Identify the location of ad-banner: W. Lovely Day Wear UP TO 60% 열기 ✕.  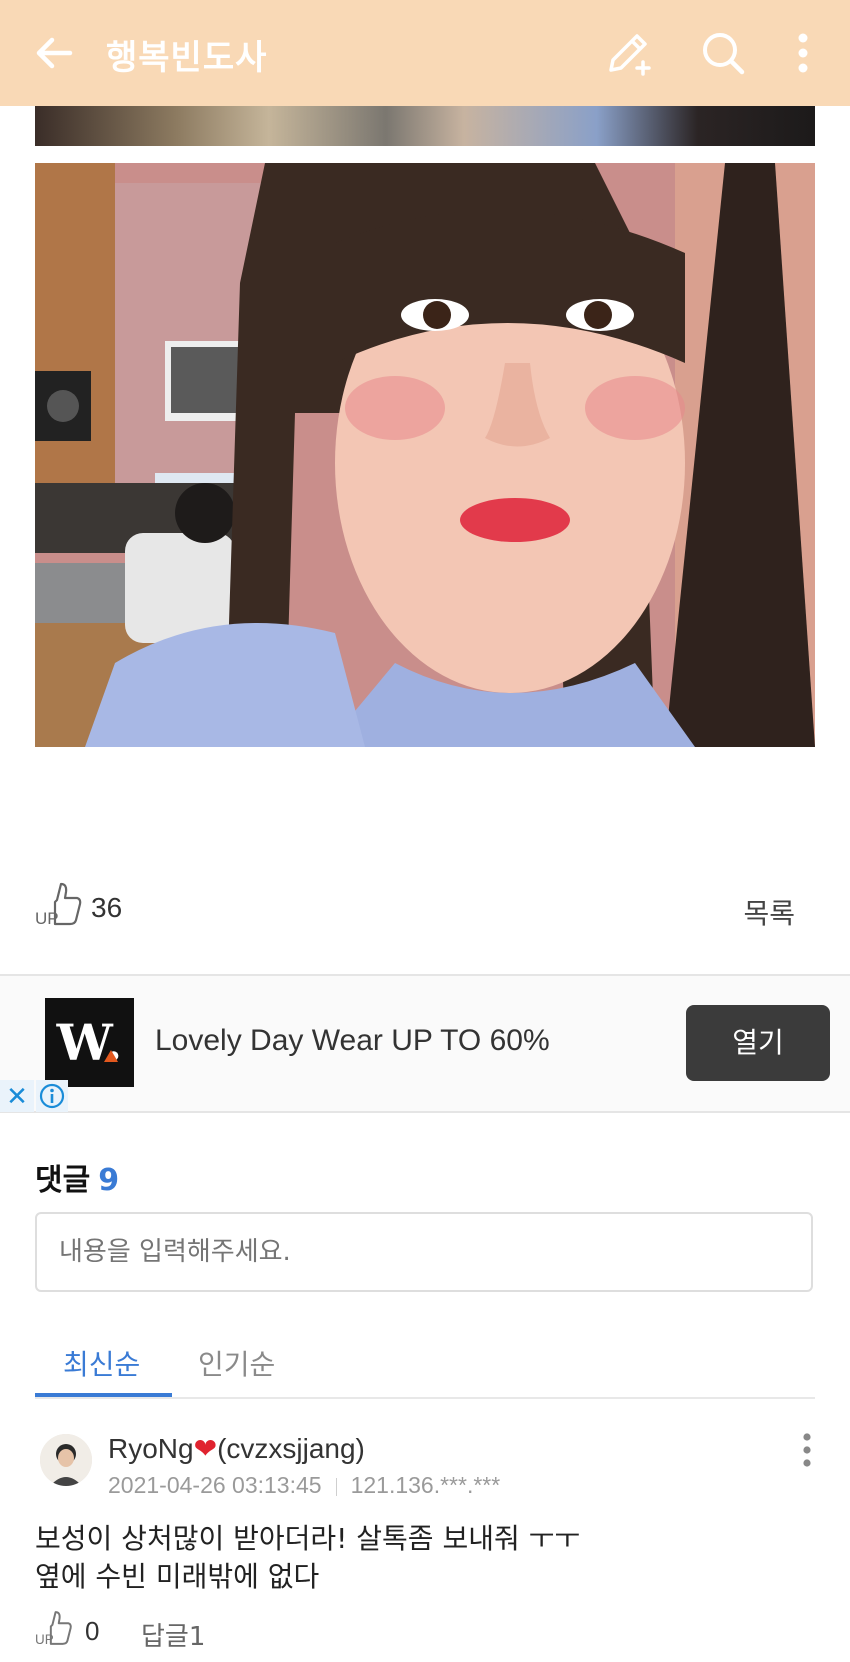
(425, 1043).